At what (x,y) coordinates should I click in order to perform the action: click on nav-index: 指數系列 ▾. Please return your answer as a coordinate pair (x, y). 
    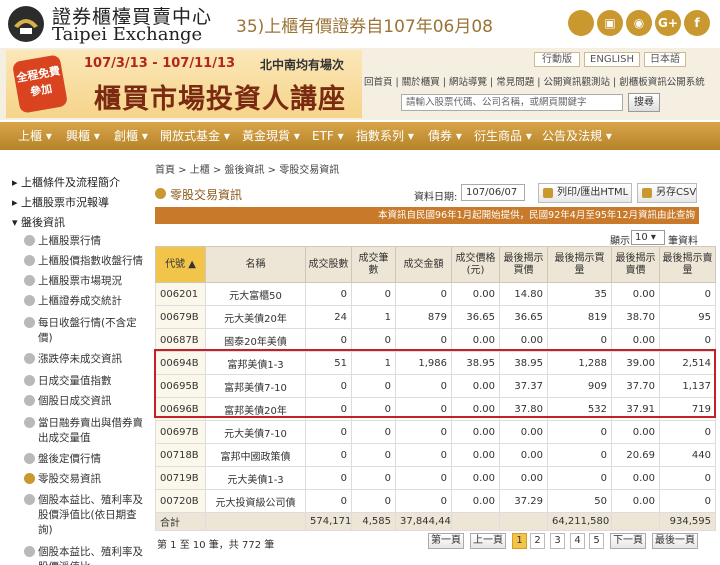
    Looking at the image, I should click on (385, 136).